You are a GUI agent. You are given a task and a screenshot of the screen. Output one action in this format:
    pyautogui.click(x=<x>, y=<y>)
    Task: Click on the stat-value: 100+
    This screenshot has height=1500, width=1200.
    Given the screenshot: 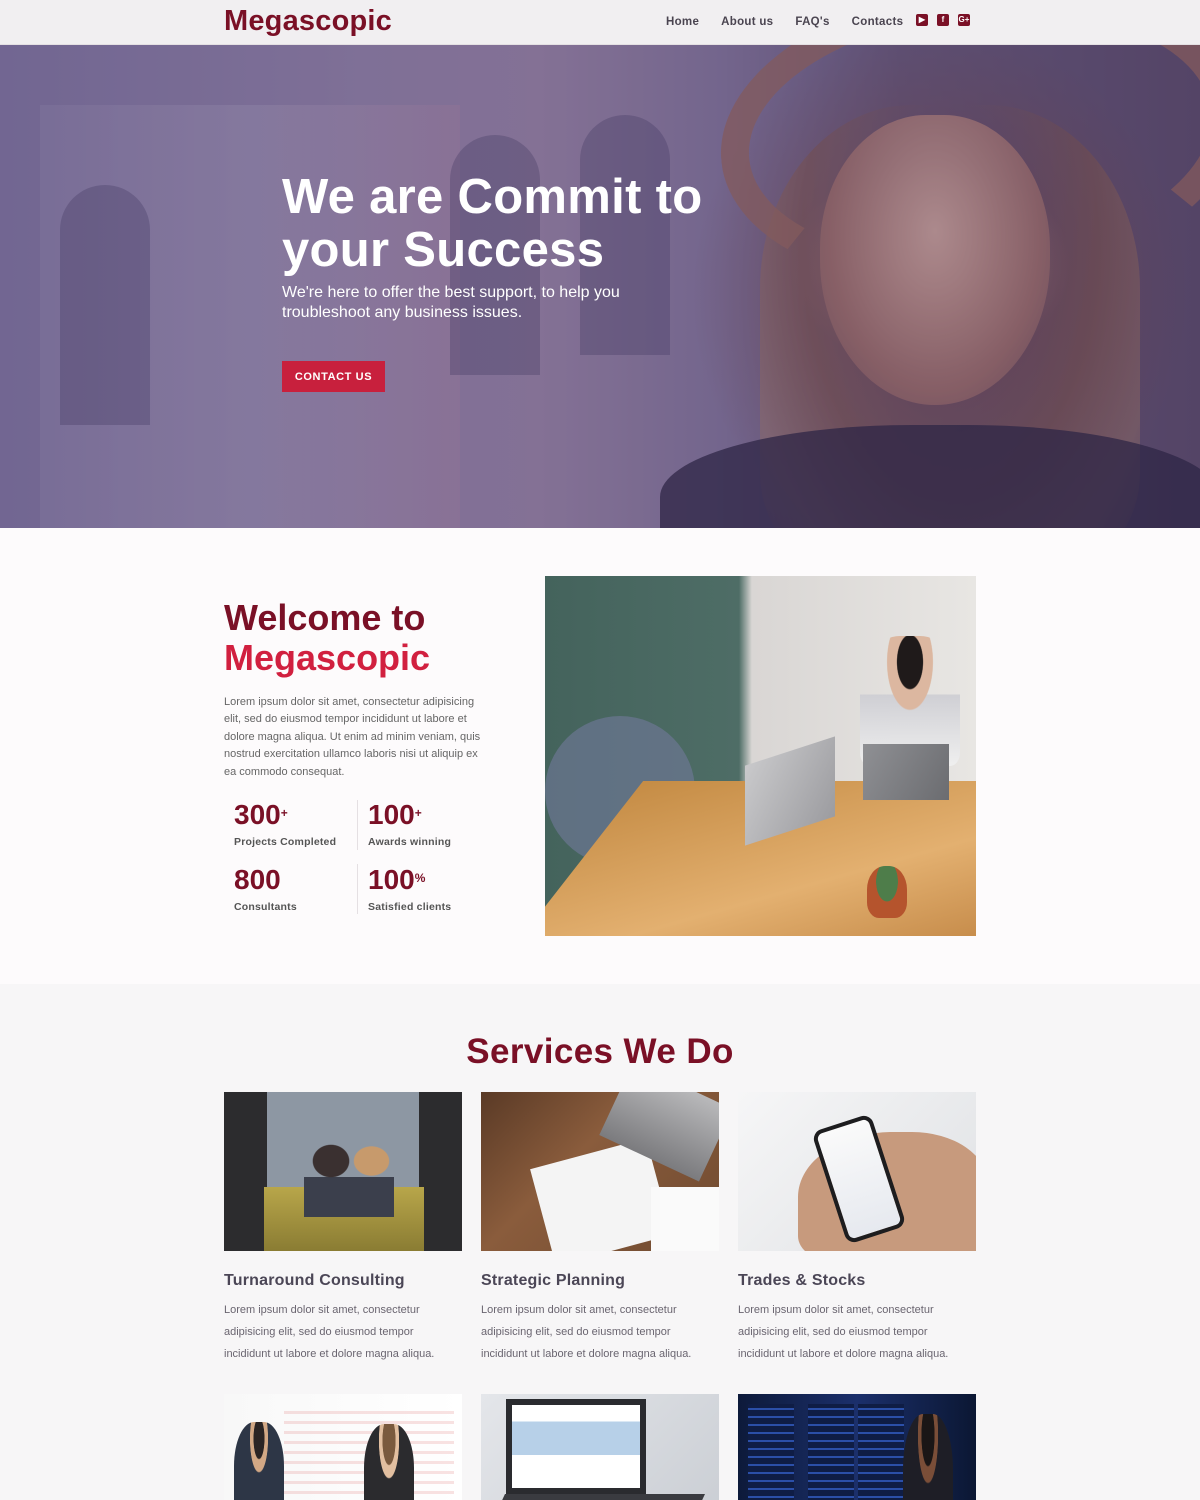 What is the action you would take?
    pyautogui.click(x=395, y=814)
    